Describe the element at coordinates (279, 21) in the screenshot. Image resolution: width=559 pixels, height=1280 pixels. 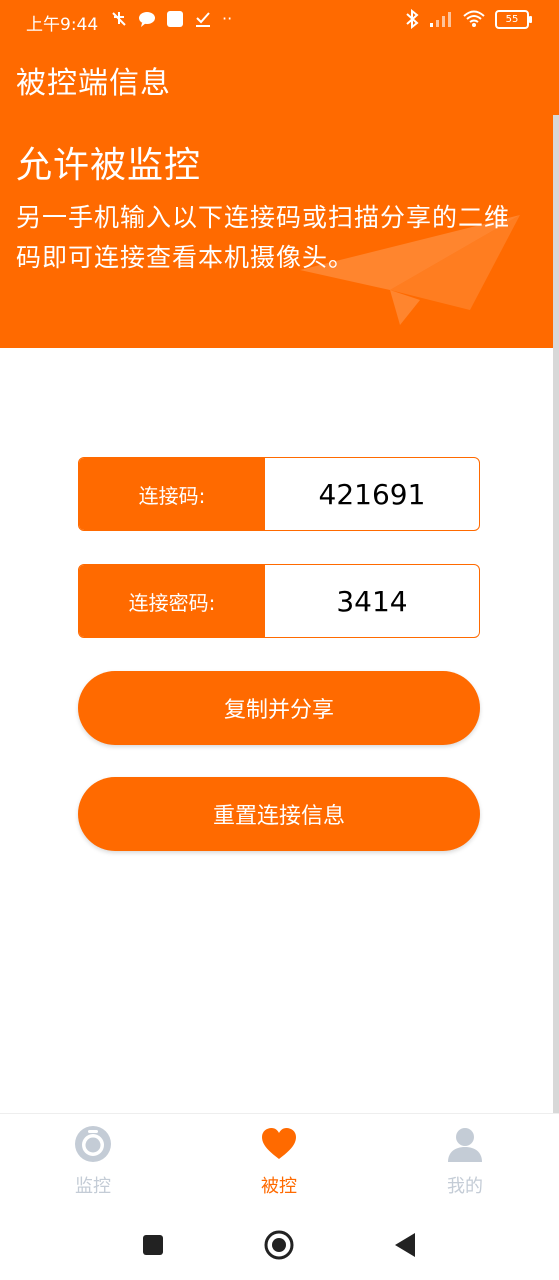
I see `status-bar: 上午9:44 ·· 55` at that location.